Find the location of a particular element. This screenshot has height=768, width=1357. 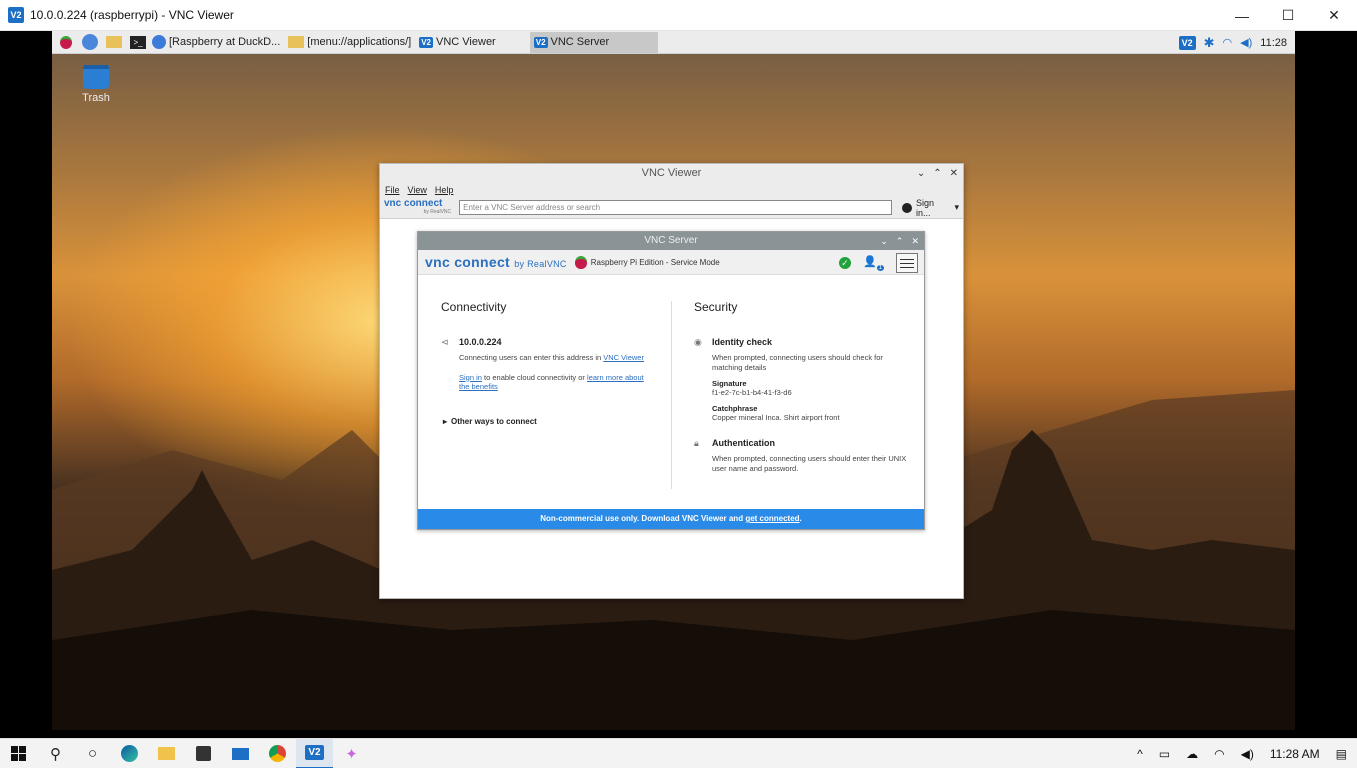

raspberry-menu-icon is located at coordinates (66, 42).